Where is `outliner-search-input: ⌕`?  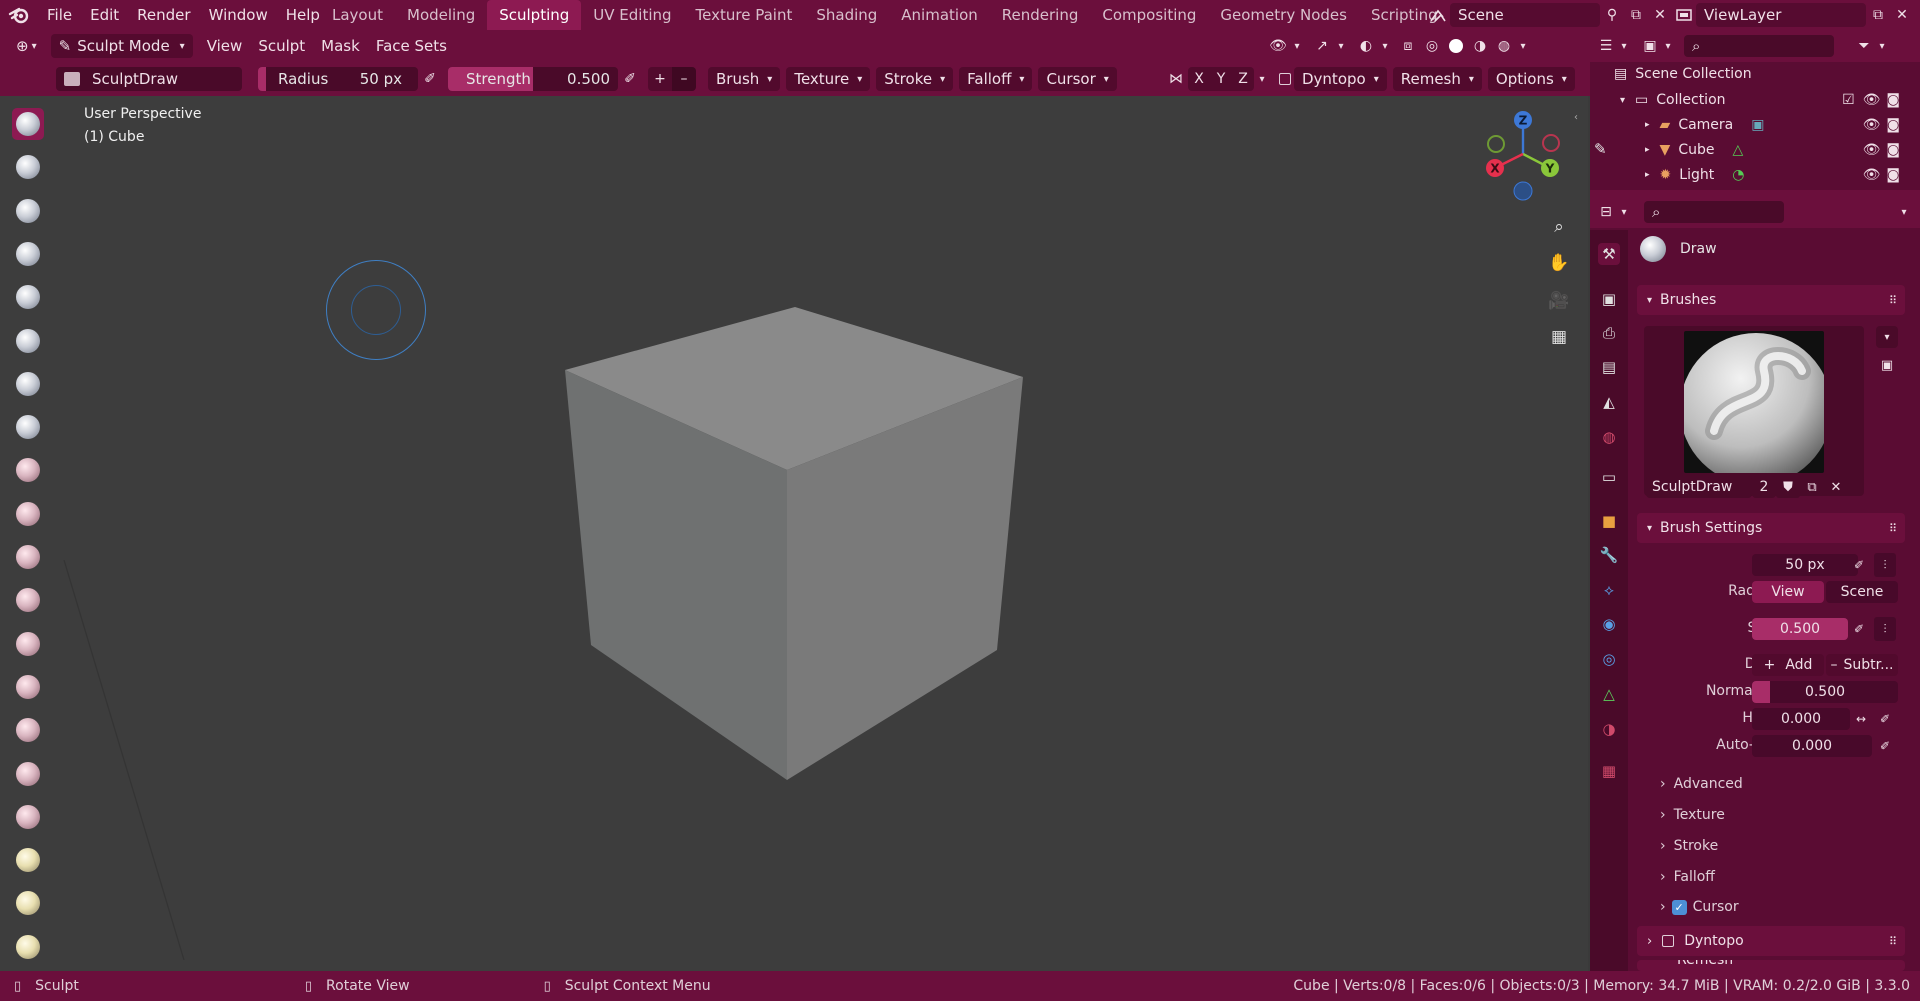 outliner-search-input: ⌕ is located at coordinates (1759, 46).